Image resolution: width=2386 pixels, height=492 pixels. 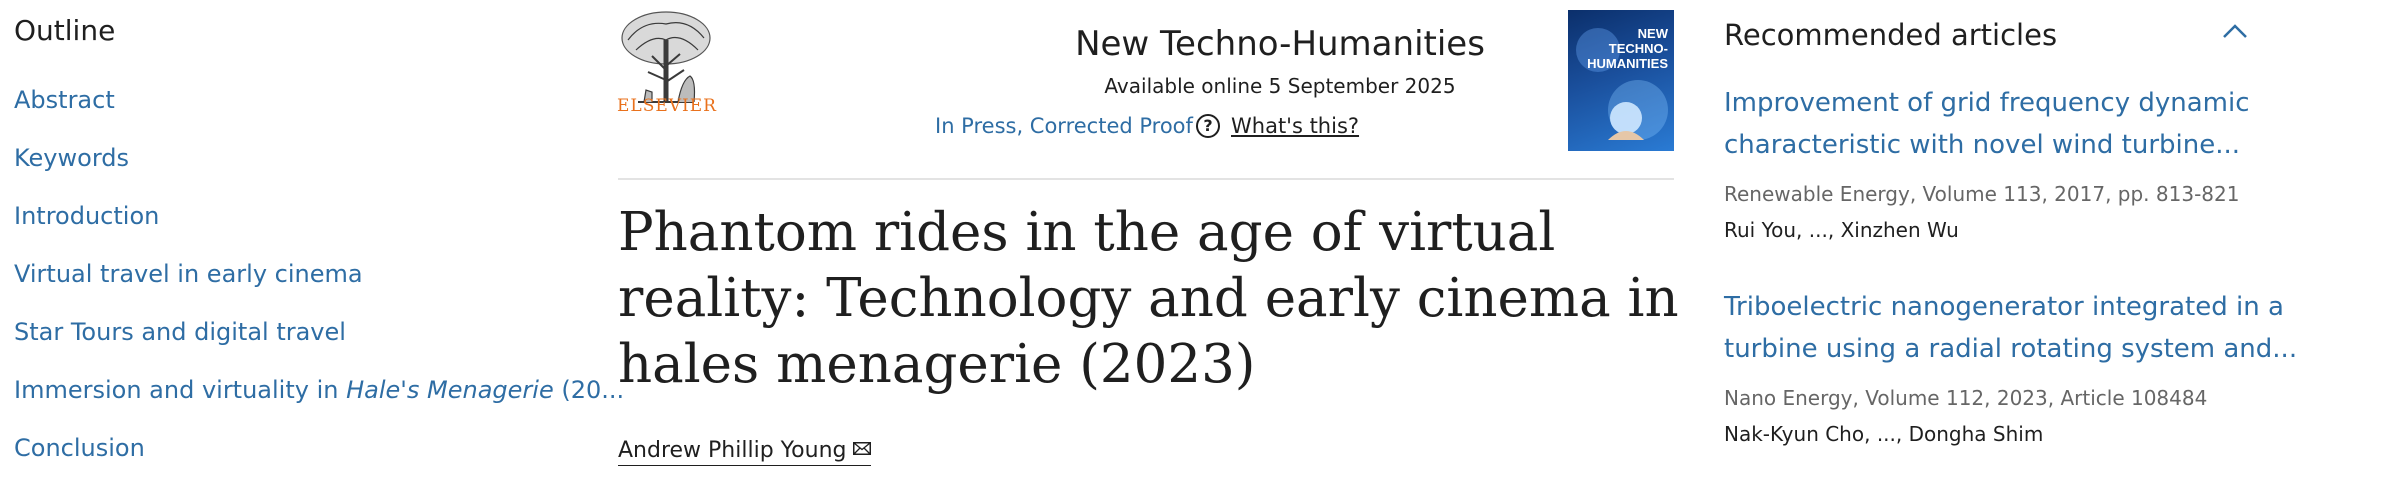 I want to click on help-icon: ?, so click(x=1208, y=126).